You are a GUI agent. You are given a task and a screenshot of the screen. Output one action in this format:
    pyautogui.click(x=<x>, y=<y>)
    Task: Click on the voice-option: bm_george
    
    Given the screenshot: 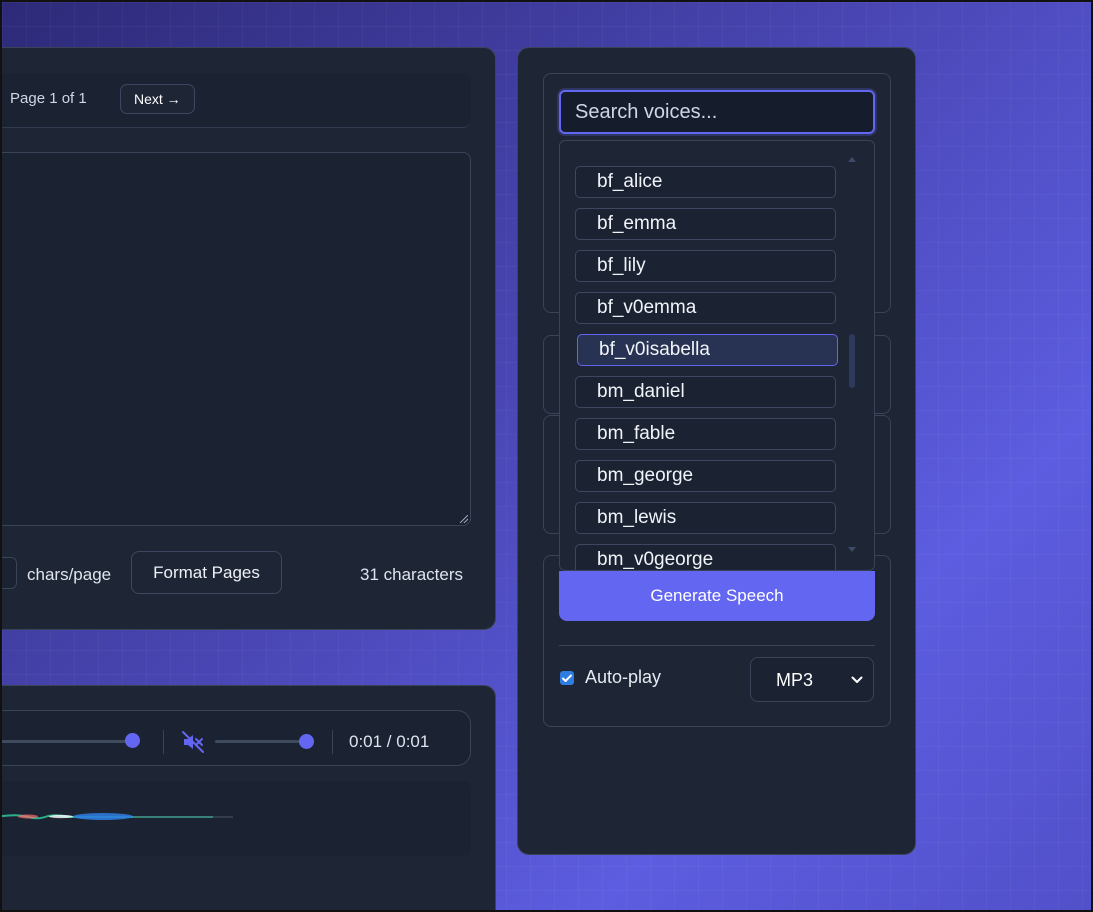 What is the action you would take?
    pyautogui.click(x=705, y=476)
    